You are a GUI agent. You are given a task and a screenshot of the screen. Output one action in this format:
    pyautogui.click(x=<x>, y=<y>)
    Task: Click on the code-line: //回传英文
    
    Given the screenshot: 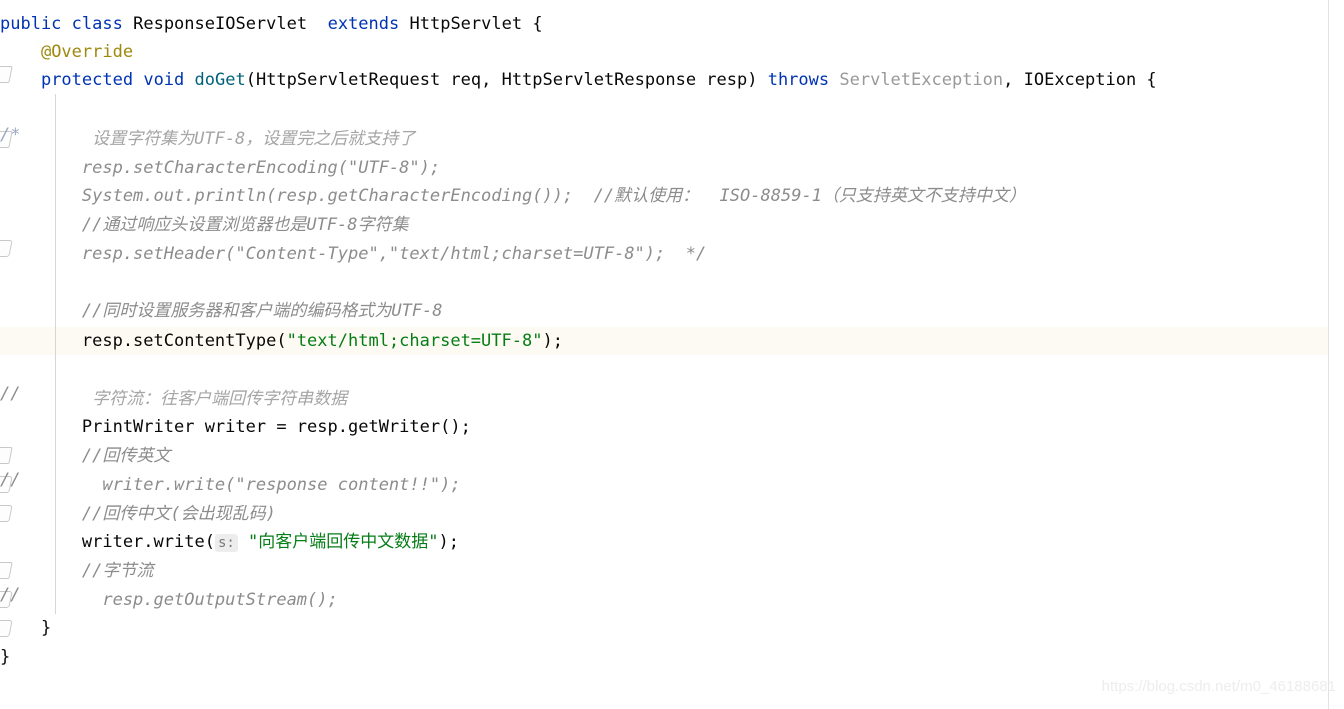 What is the action you would take?
    pyautogui.click(x=85, y=456)
    